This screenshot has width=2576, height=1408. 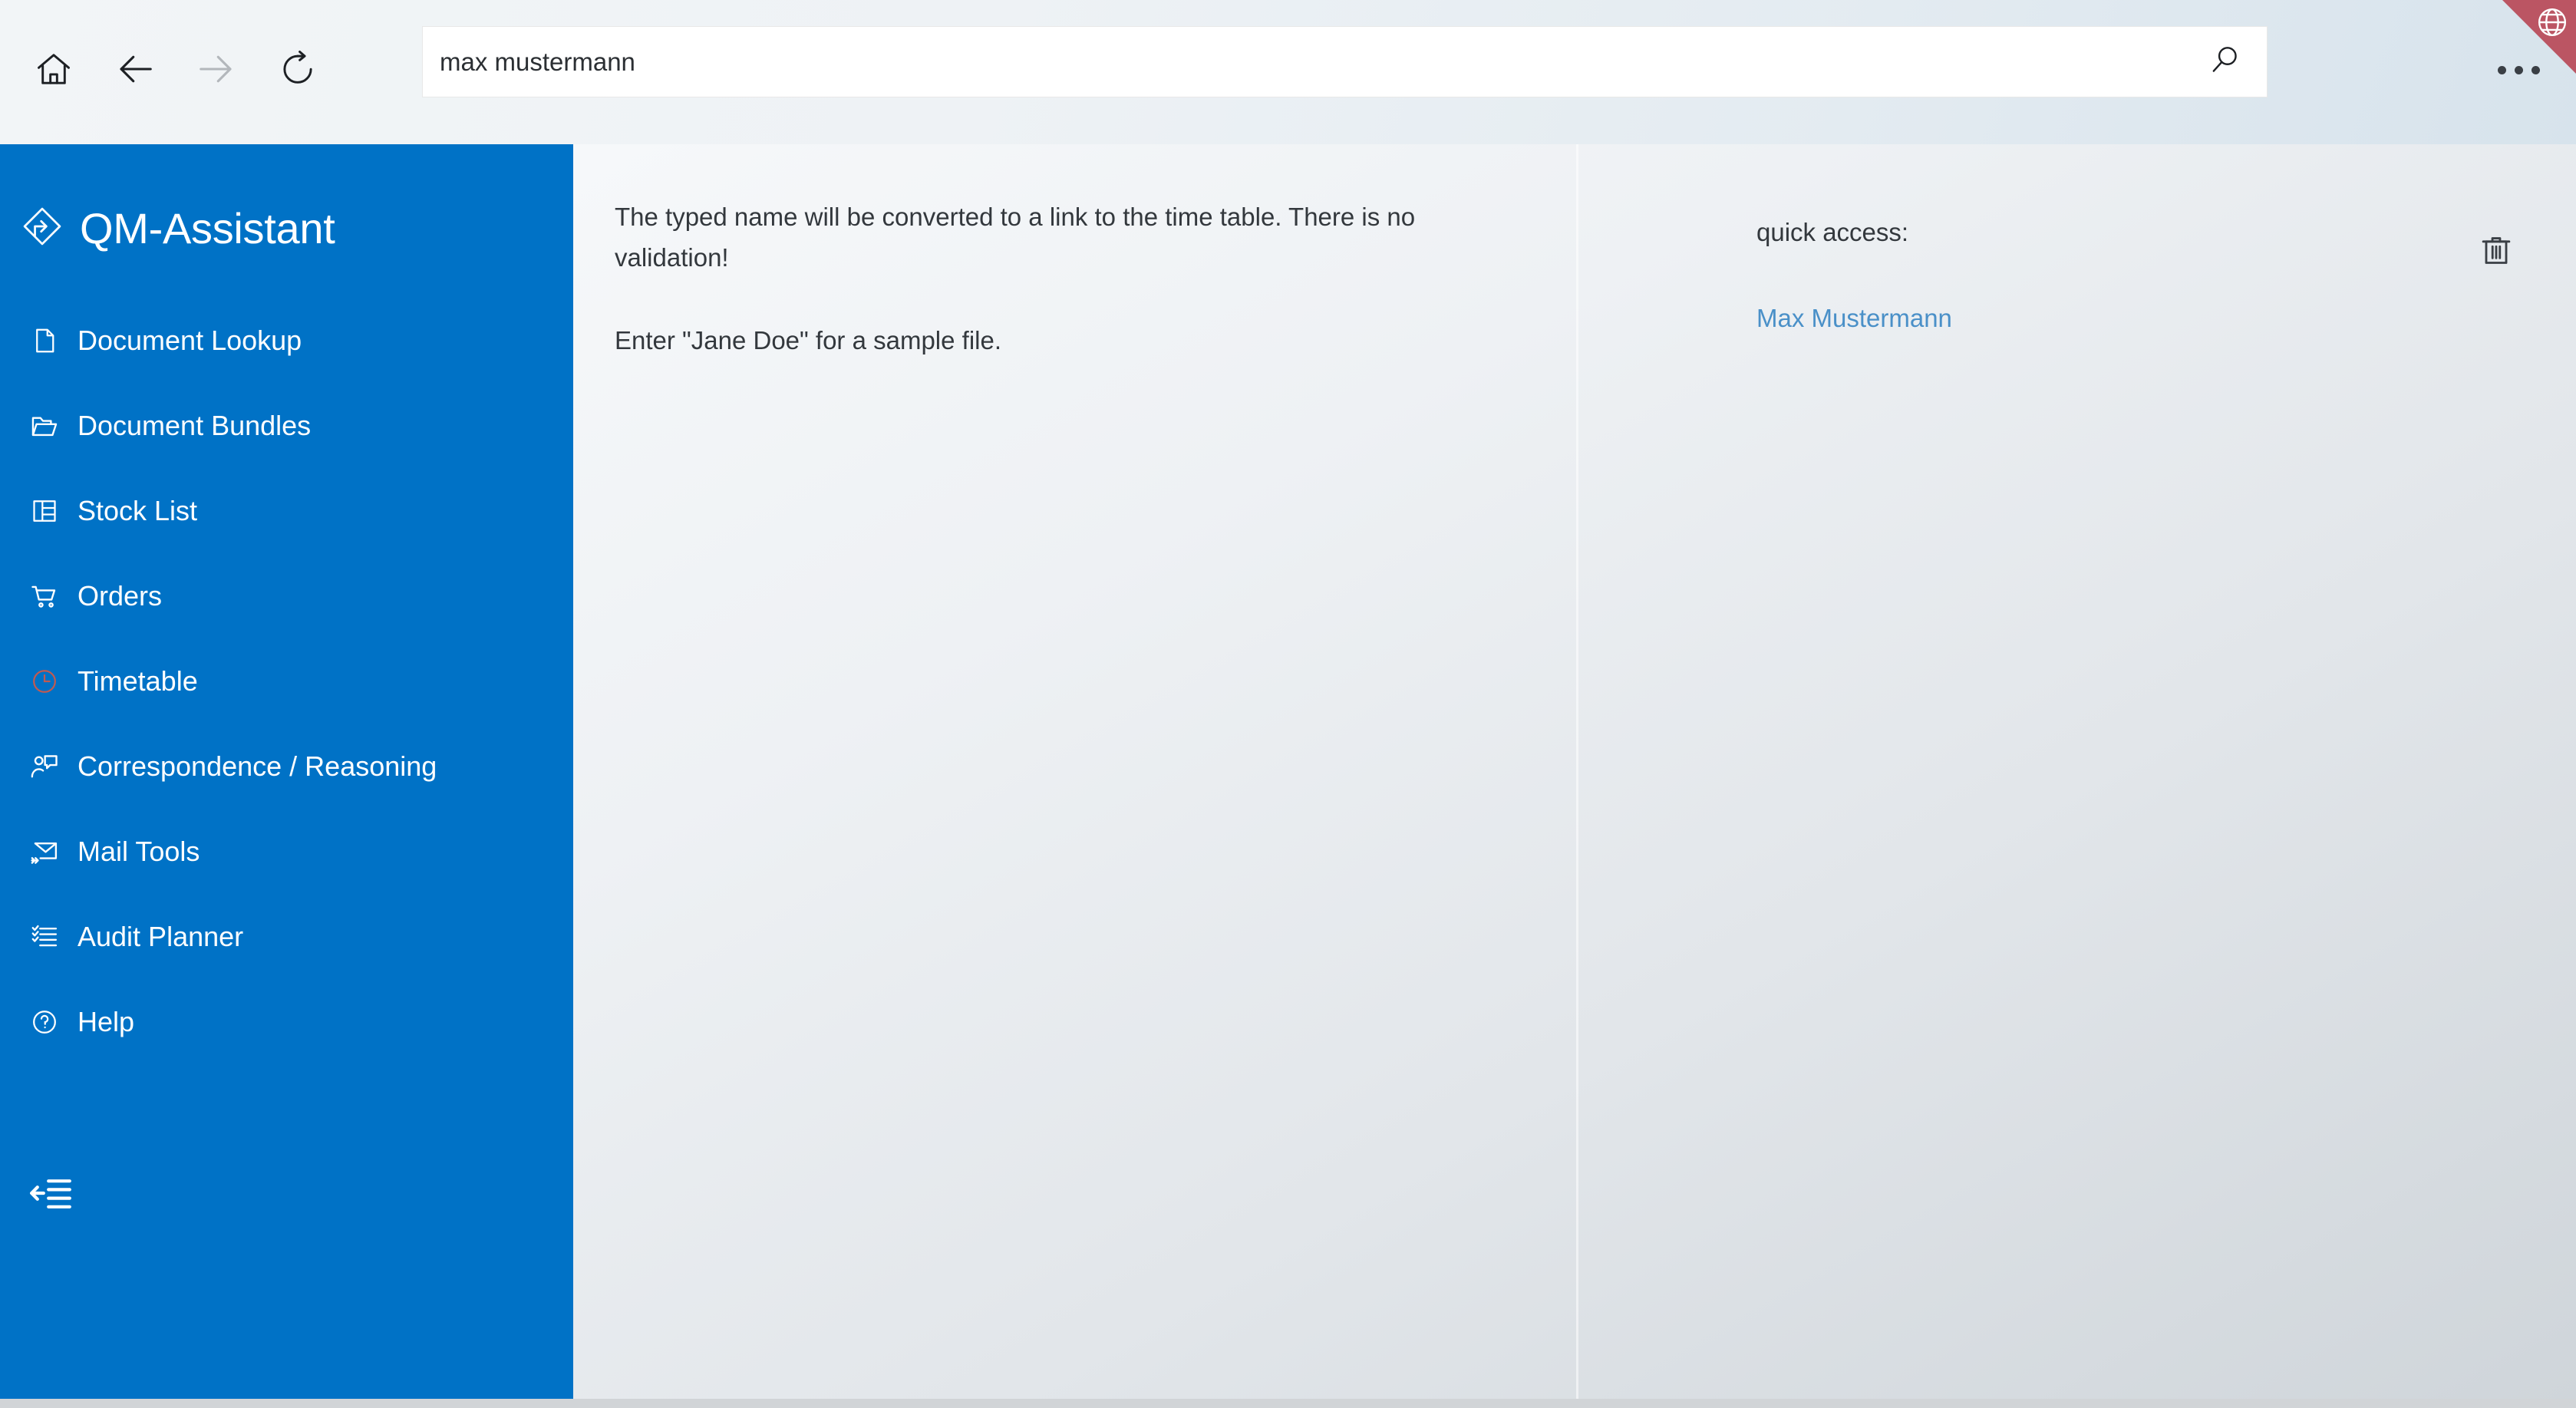 I want to click on sidebar-item-document-lookup: Document Lookup, so click(x=286, y=340).